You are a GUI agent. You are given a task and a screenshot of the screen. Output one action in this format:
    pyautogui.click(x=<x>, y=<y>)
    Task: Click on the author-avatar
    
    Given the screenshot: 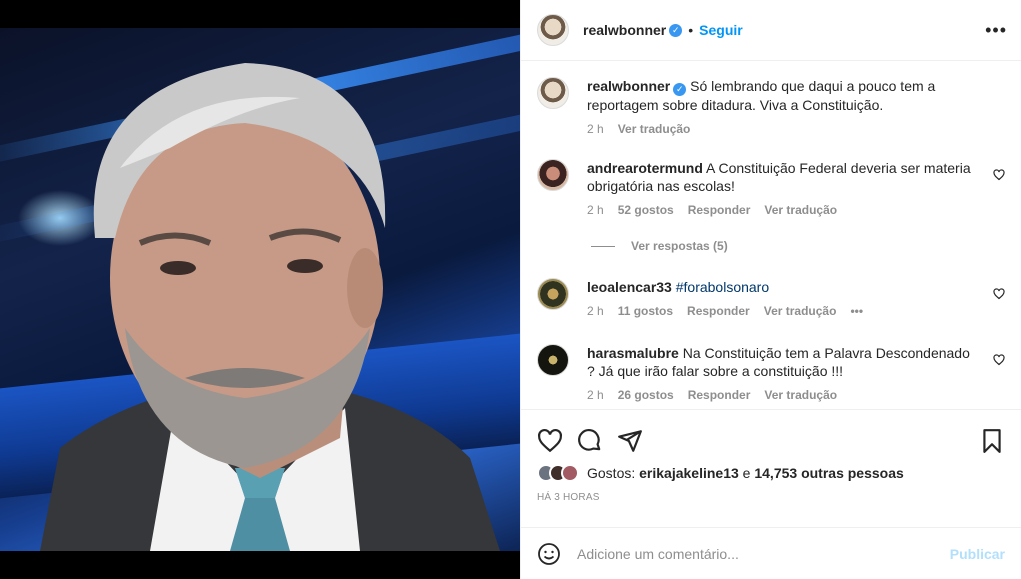 What is the action you would take?
    pyautogui.click(x=553, y=30)
    